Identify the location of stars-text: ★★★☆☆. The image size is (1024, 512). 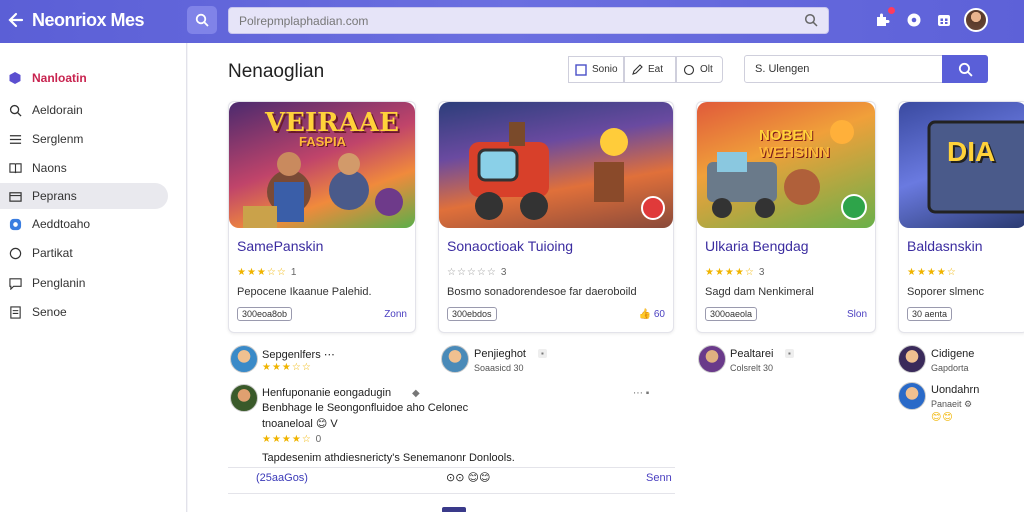
(262, 272).